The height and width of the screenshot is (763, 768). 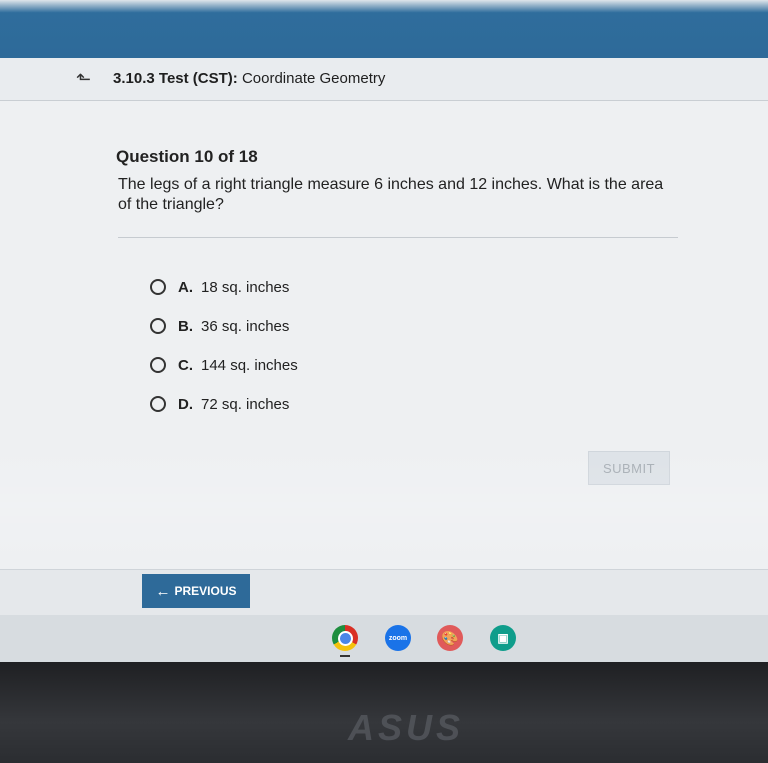 What do you see at coordinates (185, 365) in the screenshot?
I see `option-letter: C.` at bounding box center [185, 365].